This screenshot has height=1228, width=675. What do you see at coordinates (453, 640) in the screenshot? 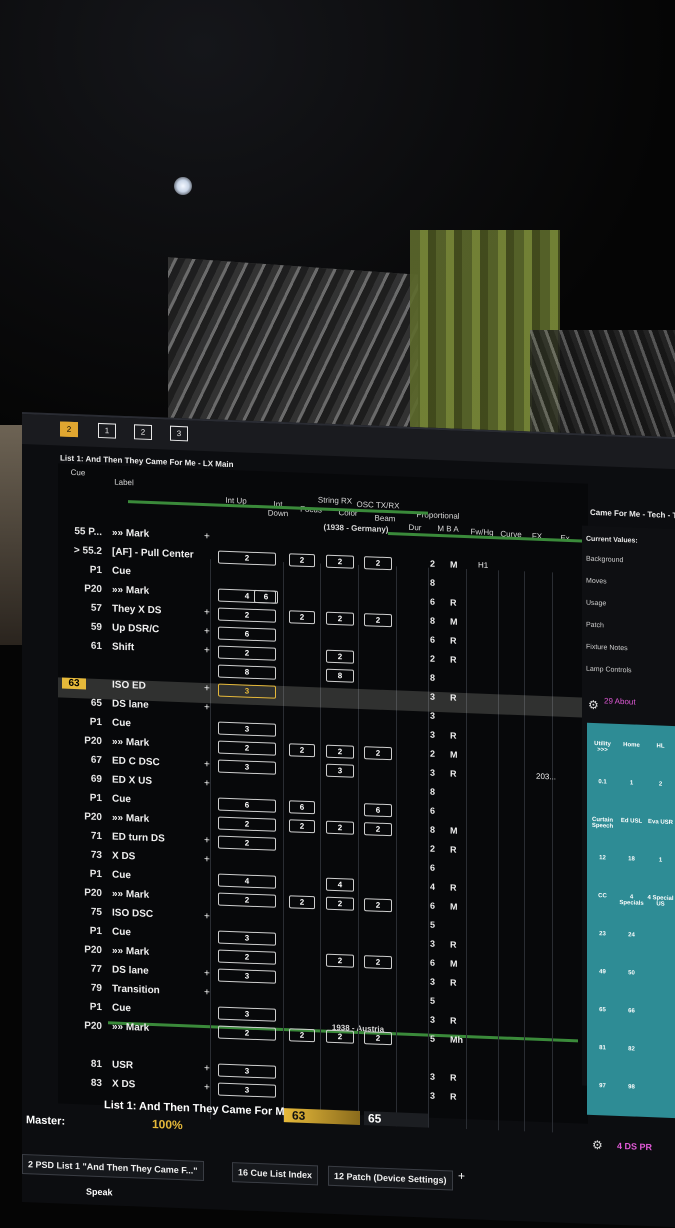
I see `mark-block-assert: R` at bounding box center [453, 640].